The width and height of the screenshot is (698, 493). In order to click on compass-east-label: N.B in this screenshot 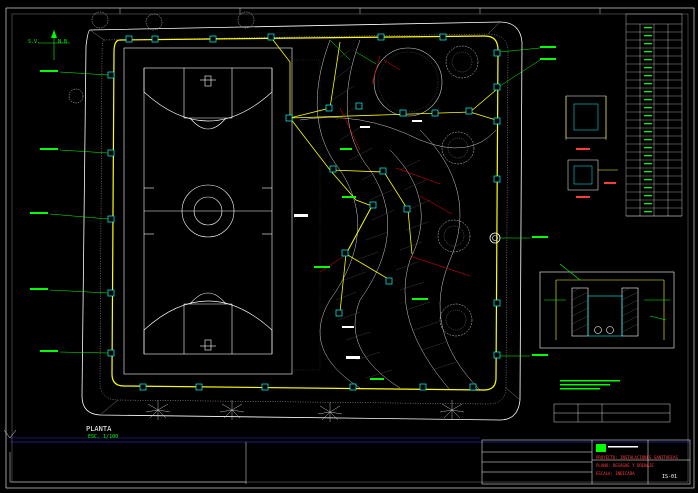, I will do `click(63, 42)`.